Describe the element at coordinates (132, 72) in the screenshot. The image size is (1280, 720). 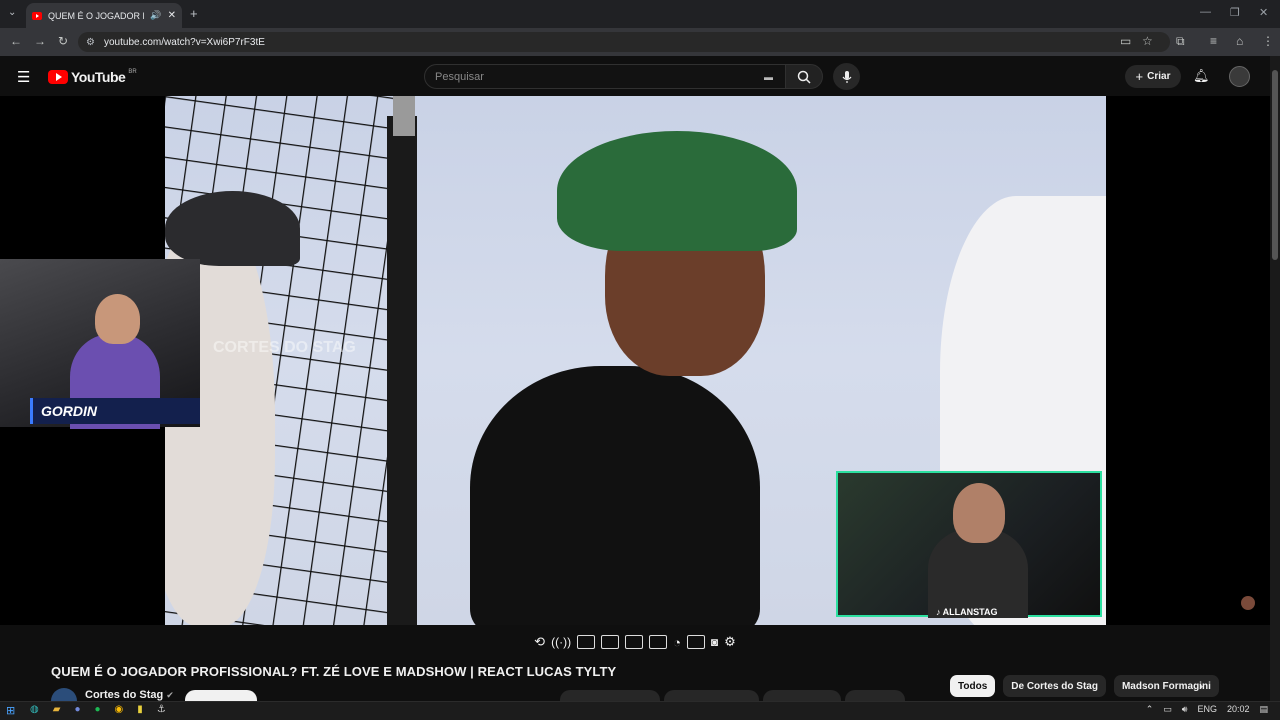
I see `region-code: BR` at that location.